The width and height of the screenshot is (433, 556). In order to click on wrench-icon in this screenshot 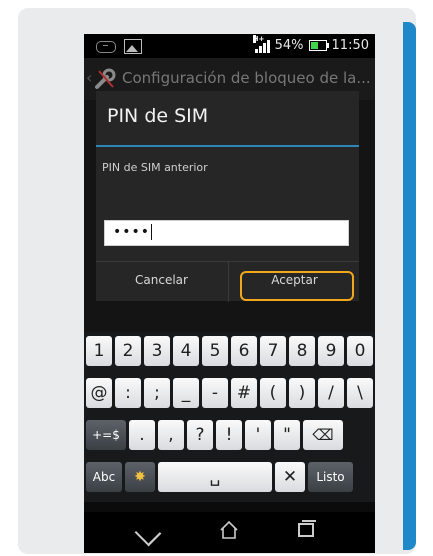, I will do `click(105, 78)`.